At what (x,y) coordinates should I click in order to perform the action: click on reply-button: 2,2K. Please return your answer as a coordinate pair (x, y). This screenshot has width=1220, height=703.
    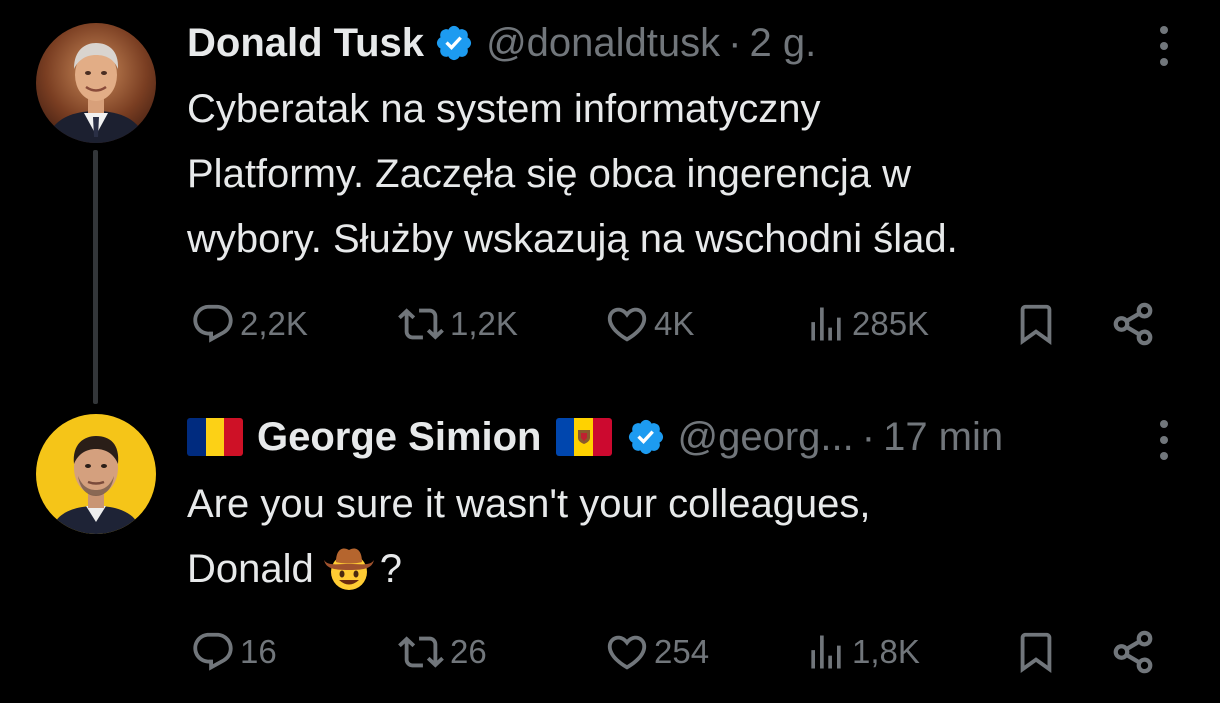
    Looking at the image, I should click on (249, 324).